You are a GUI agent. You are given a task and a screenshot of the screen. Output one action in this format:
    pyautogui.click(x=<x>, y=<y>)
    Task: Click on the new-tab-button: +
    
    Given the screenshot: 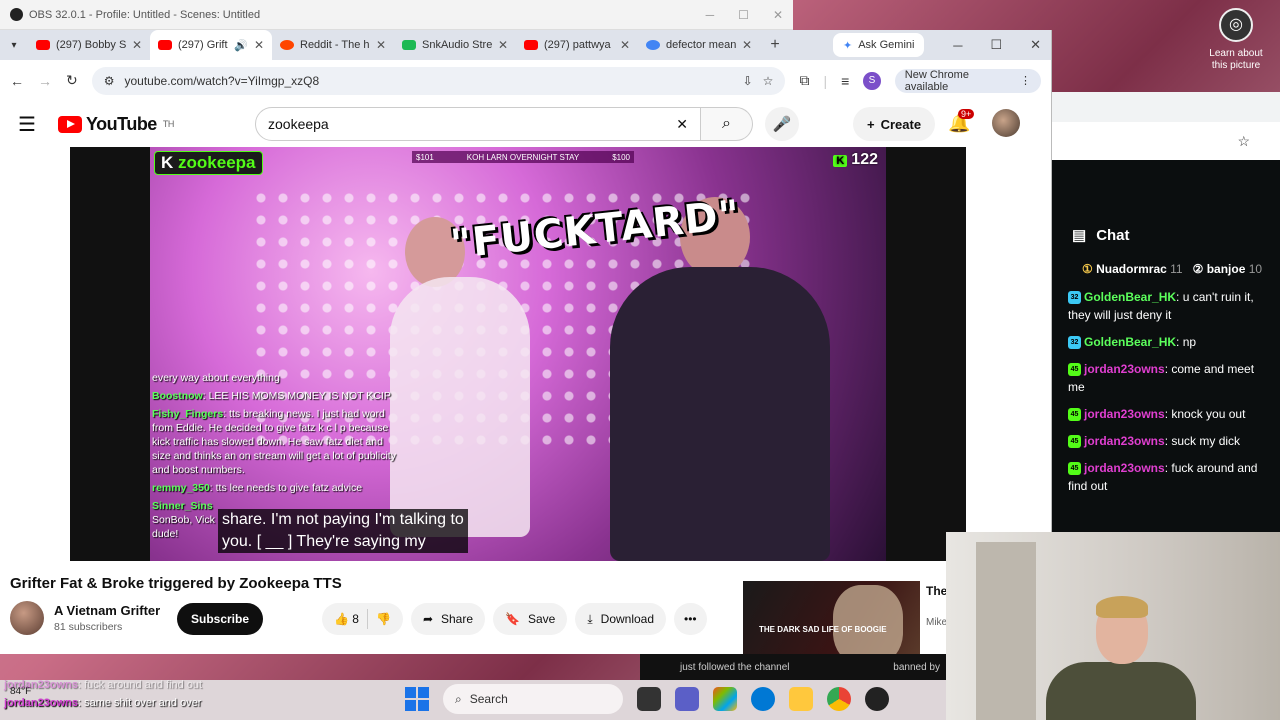 What is the action you would take?
    pyautogui.click(x=775, y=45)
    